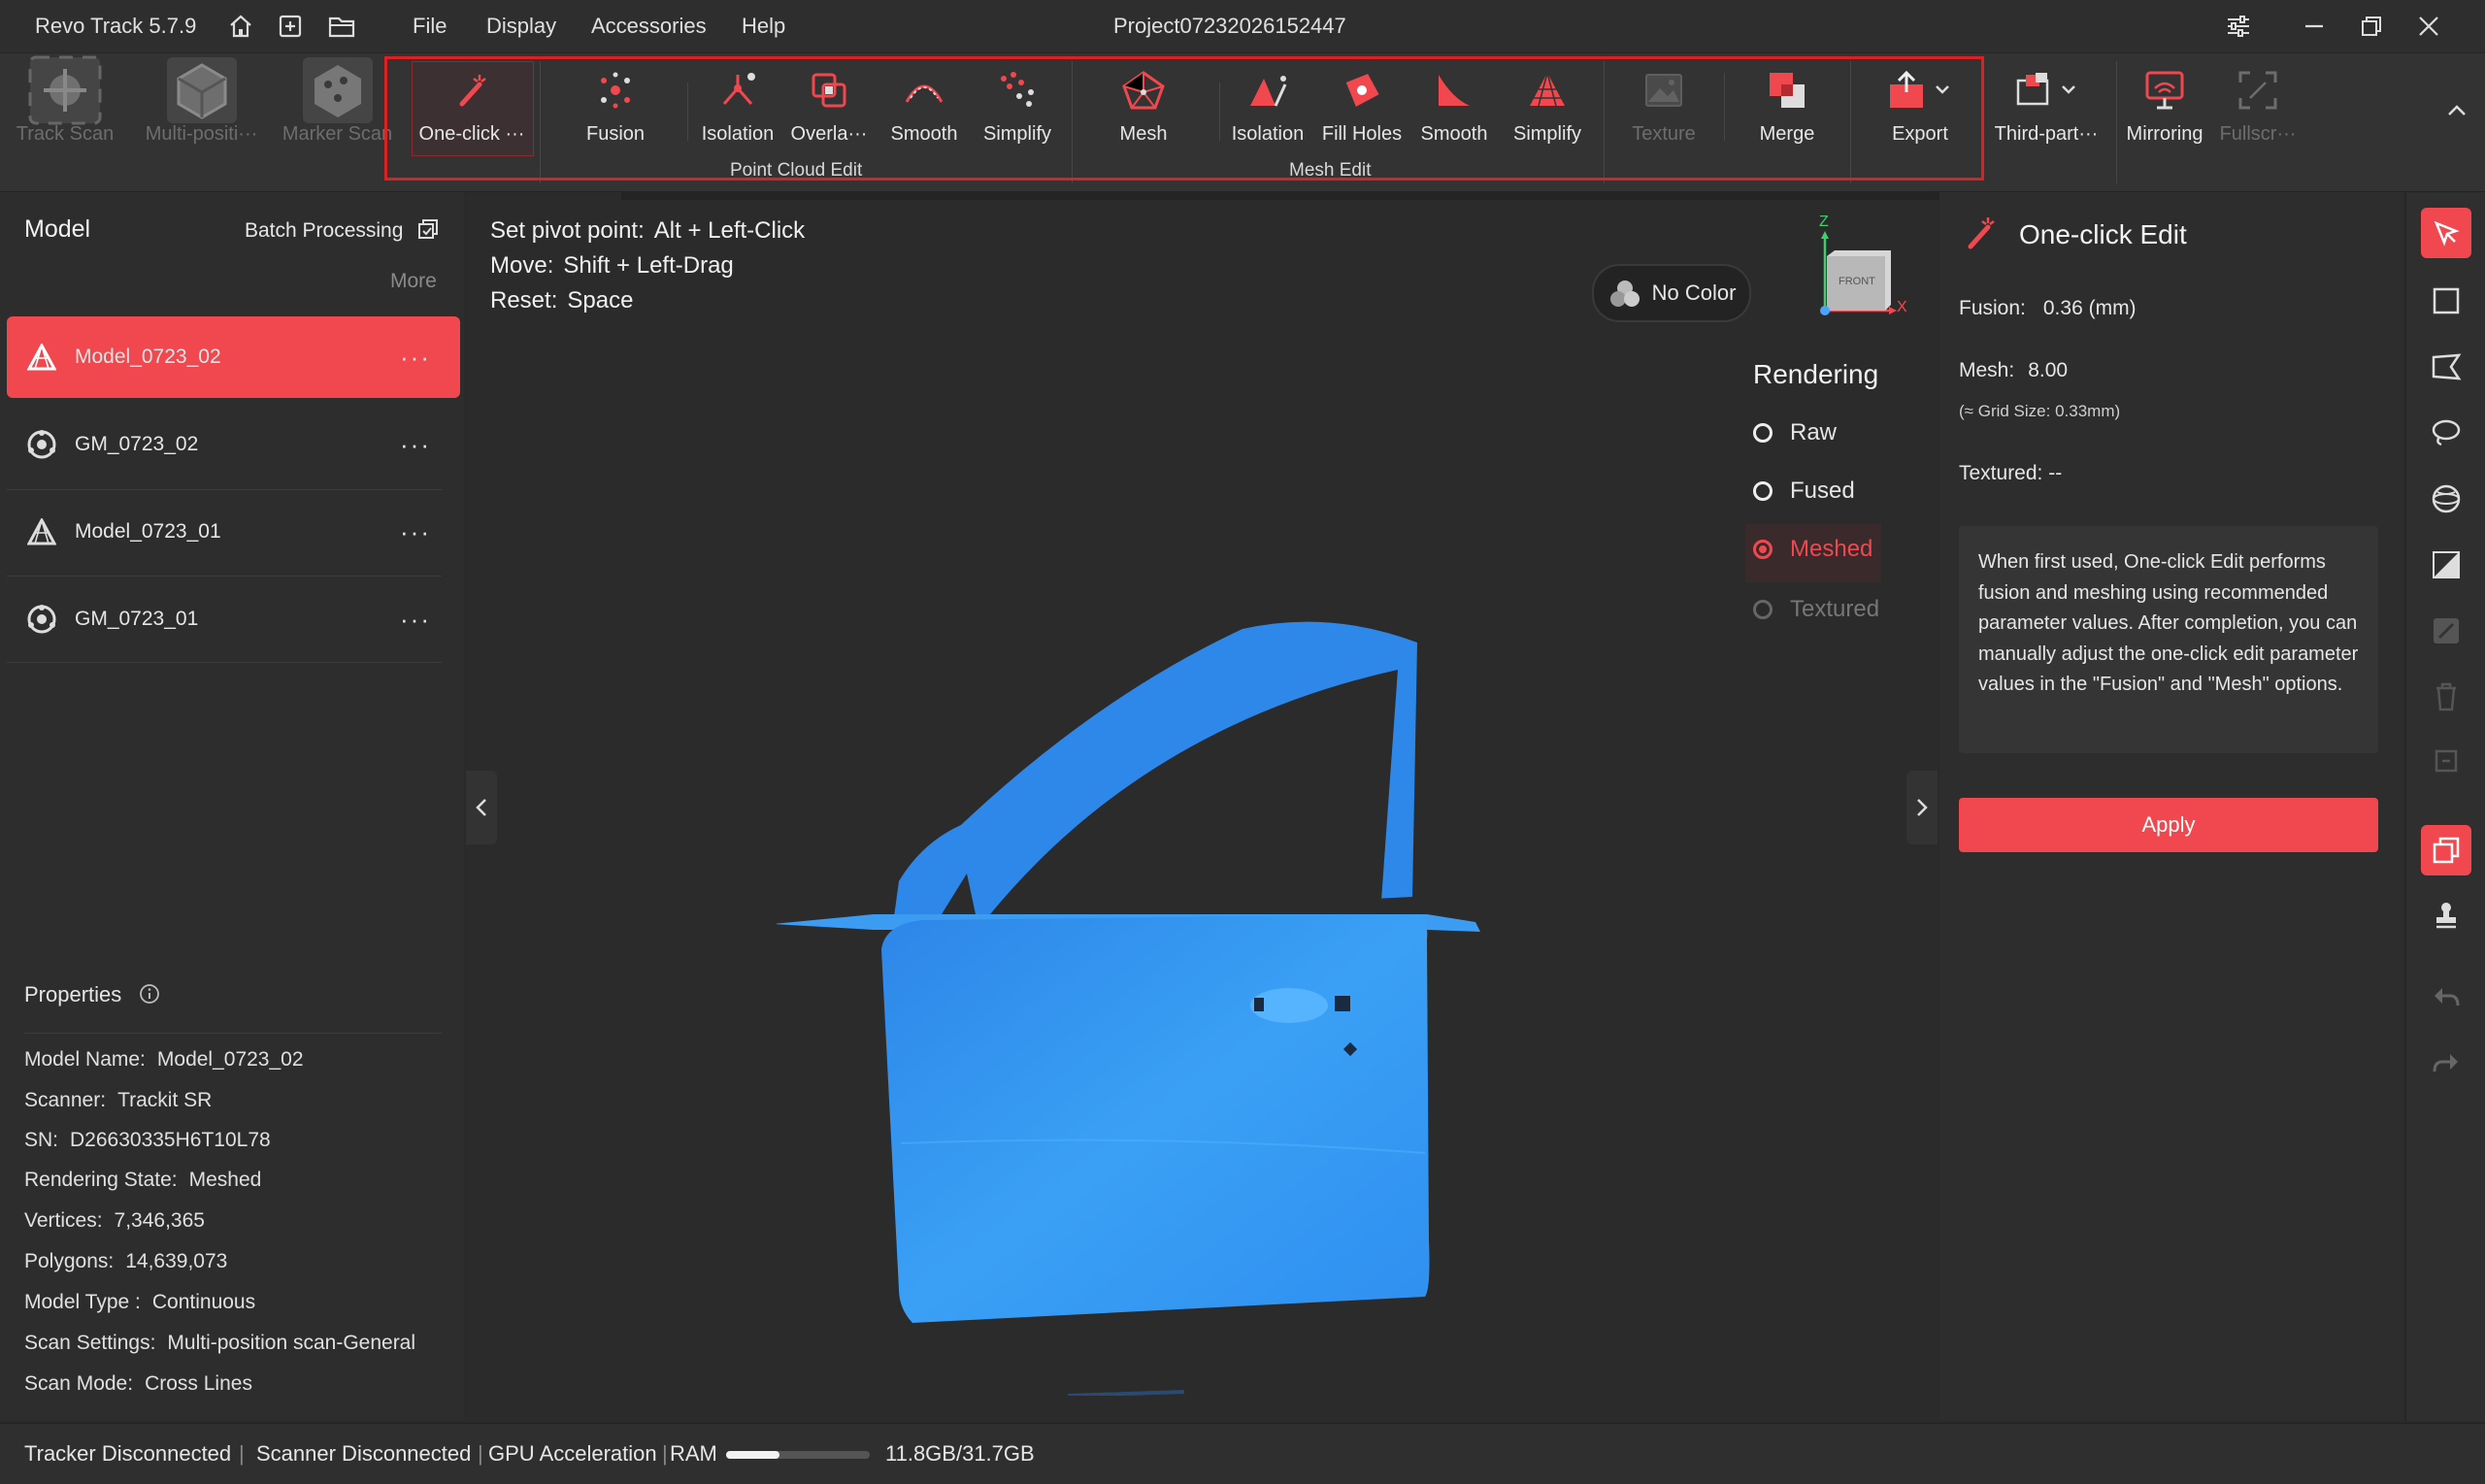  What do you see at coordinates (147, 1140) in the screenshot?
I see `property-sn: SN: D26630335H6T10L78` at bounding box center [147, 1140].